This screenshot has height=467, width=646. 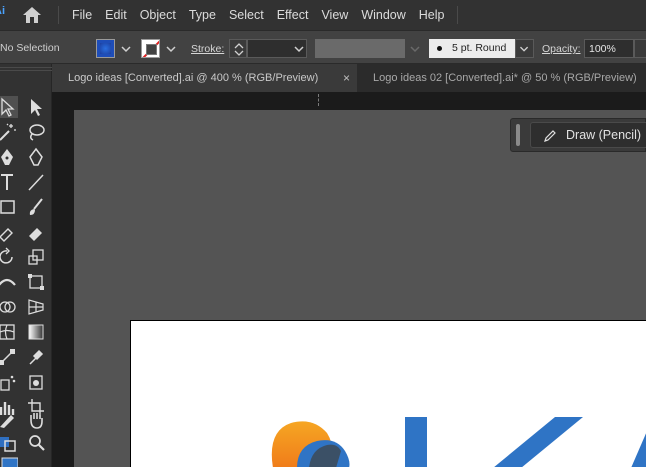 What do you see at coordinates (9, 157) in the screenshot?
I see `pen-tool-icon` at bounding box center [9, 157].